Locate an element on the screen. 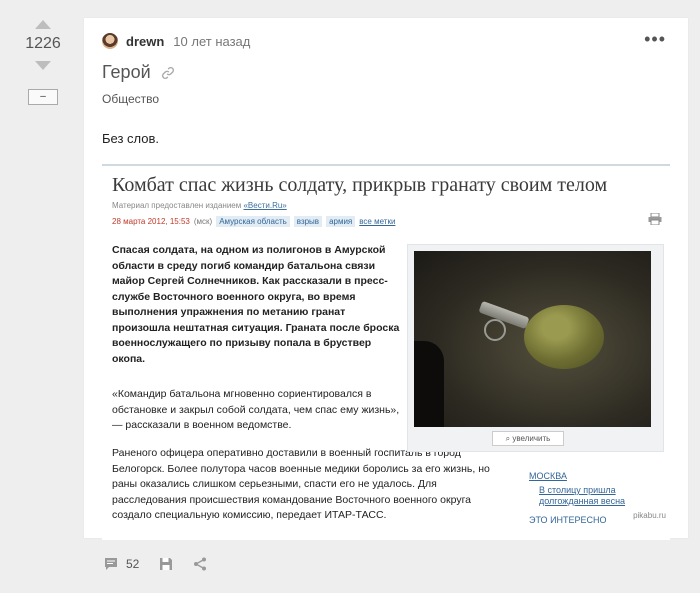 This screenshot has width=700, height=593. grenade-ring is located at coordinates (495, 330).